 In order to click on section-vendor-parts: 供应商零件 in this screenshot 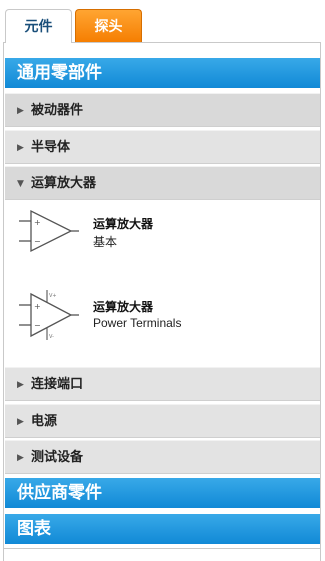, I will do `click(162, 493)`.